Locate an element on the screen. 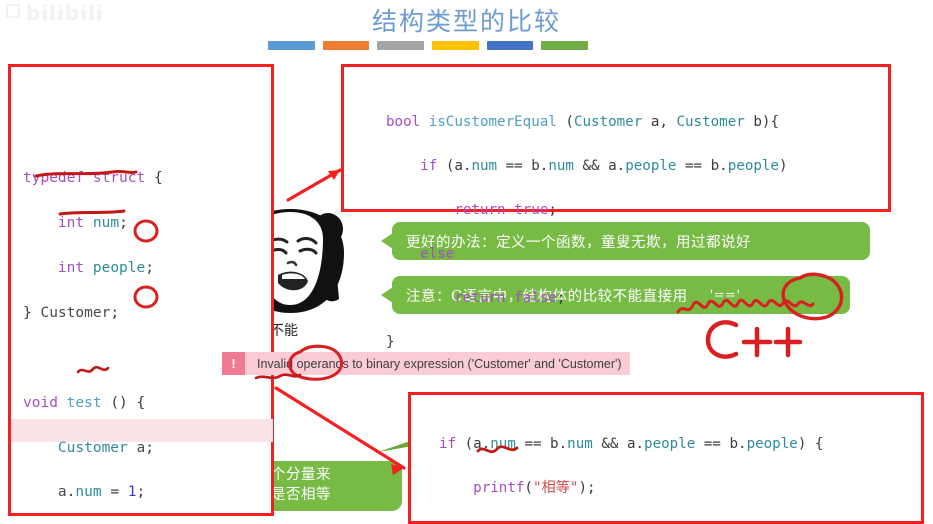 The height and width of the screenshot is (524, 933). title-decoration-bars is located at coordinates (428, 45).